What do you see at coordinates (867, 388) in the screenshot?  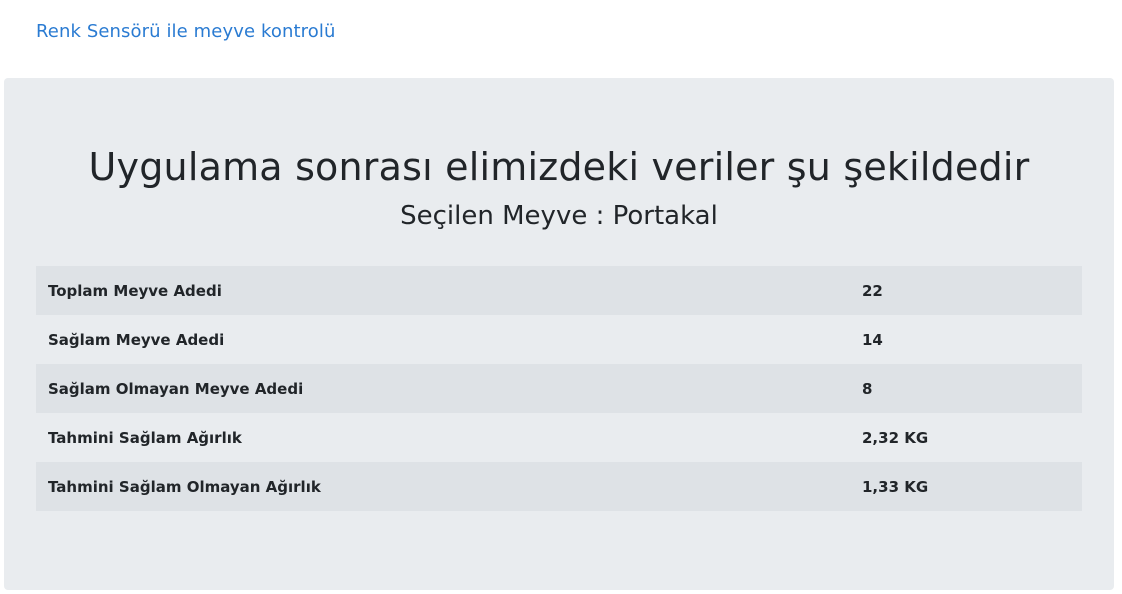 I see `row-value: 8` at bounding box center [867, 388].